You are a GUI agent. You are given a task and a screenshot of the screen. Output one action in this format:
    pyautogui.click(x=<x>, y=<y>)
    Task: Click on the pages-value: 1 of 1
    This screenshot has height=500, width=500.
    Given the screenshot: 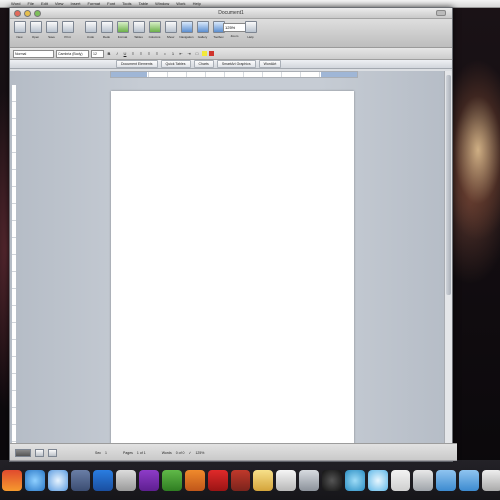 What is the action you would take?
    pyautogui.click(x=141, y=452)
    